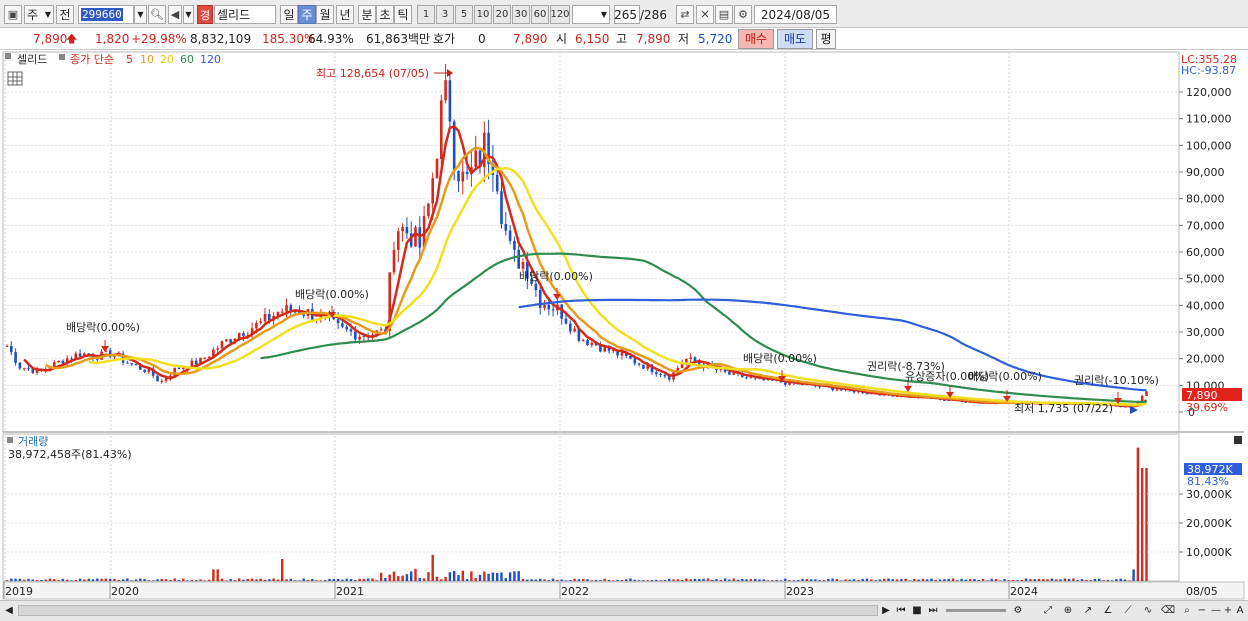 The image size is (1248, 621). Describe the element at coordinates (175, 14) in the screenshot. I see `speaker-icon: ◀` at that location.